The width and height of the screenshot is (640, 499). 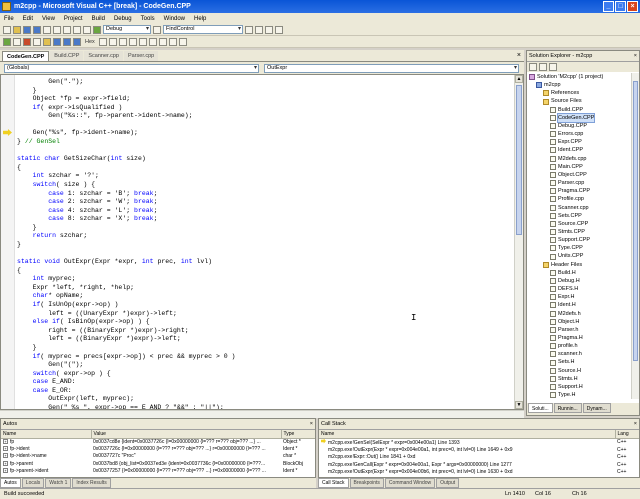 I want to click on tab-codegen: CodeGen.CPP, so click(x=26, y=56).